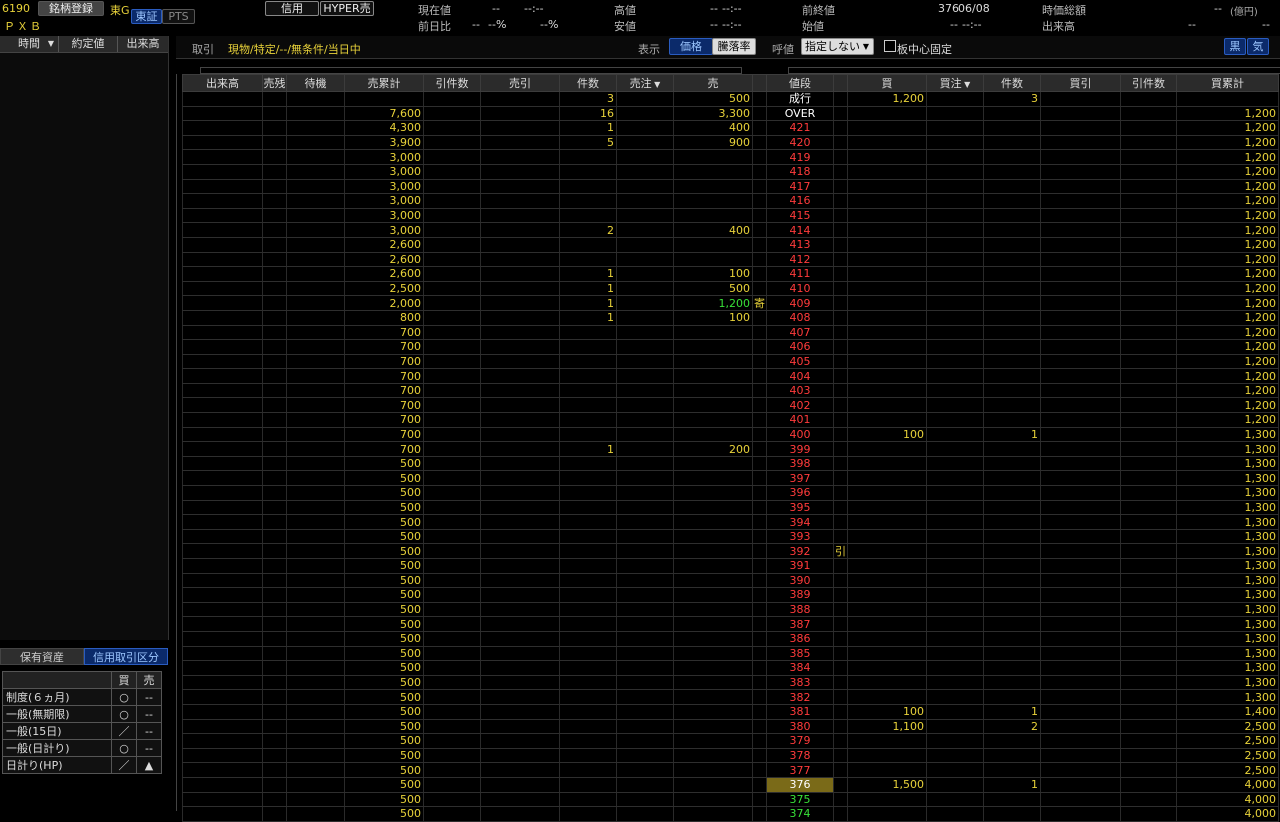 Image resolution: width=1280 pixels, height=822 pixels. I want to click on book-row: 500 395 1,300, so click(730, 508).